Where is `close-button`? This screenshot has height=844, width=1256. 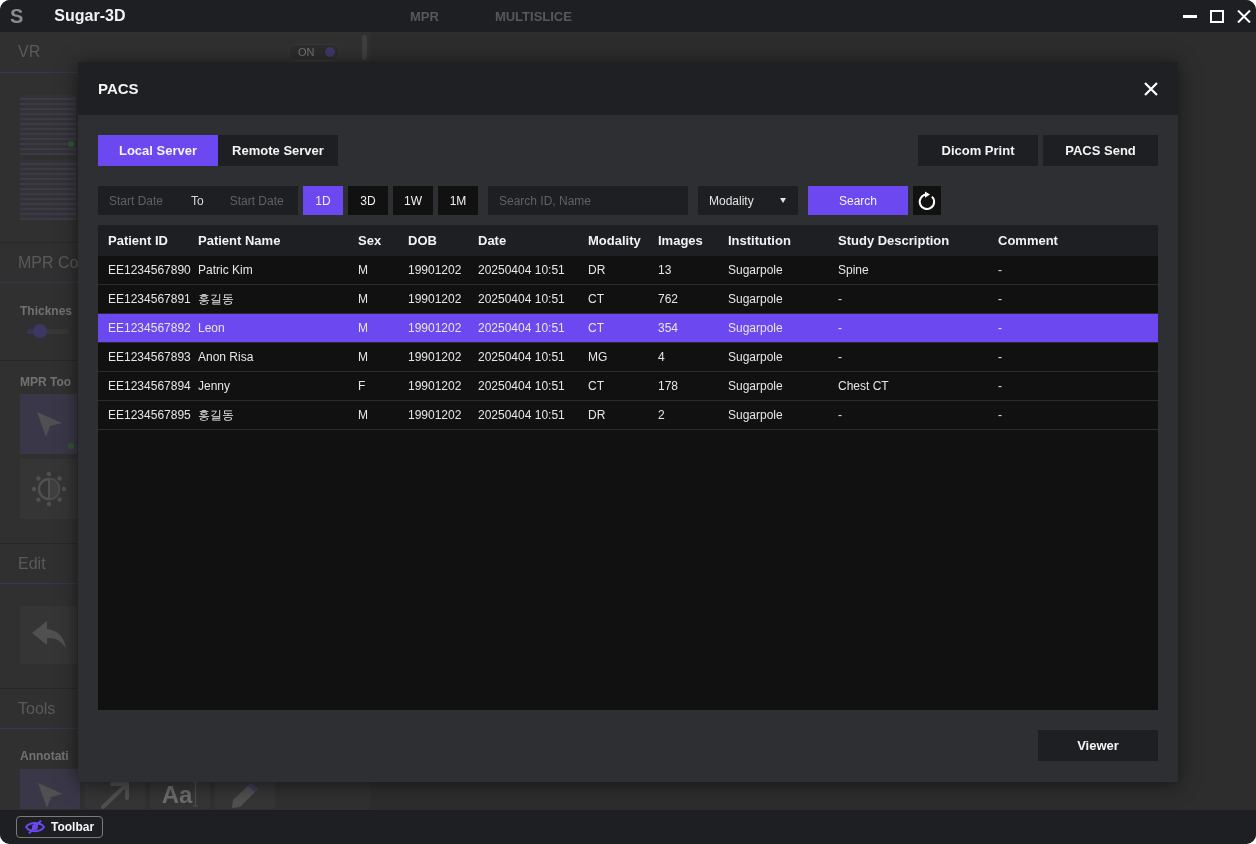
close-button is located at coordinates (1151, 88).